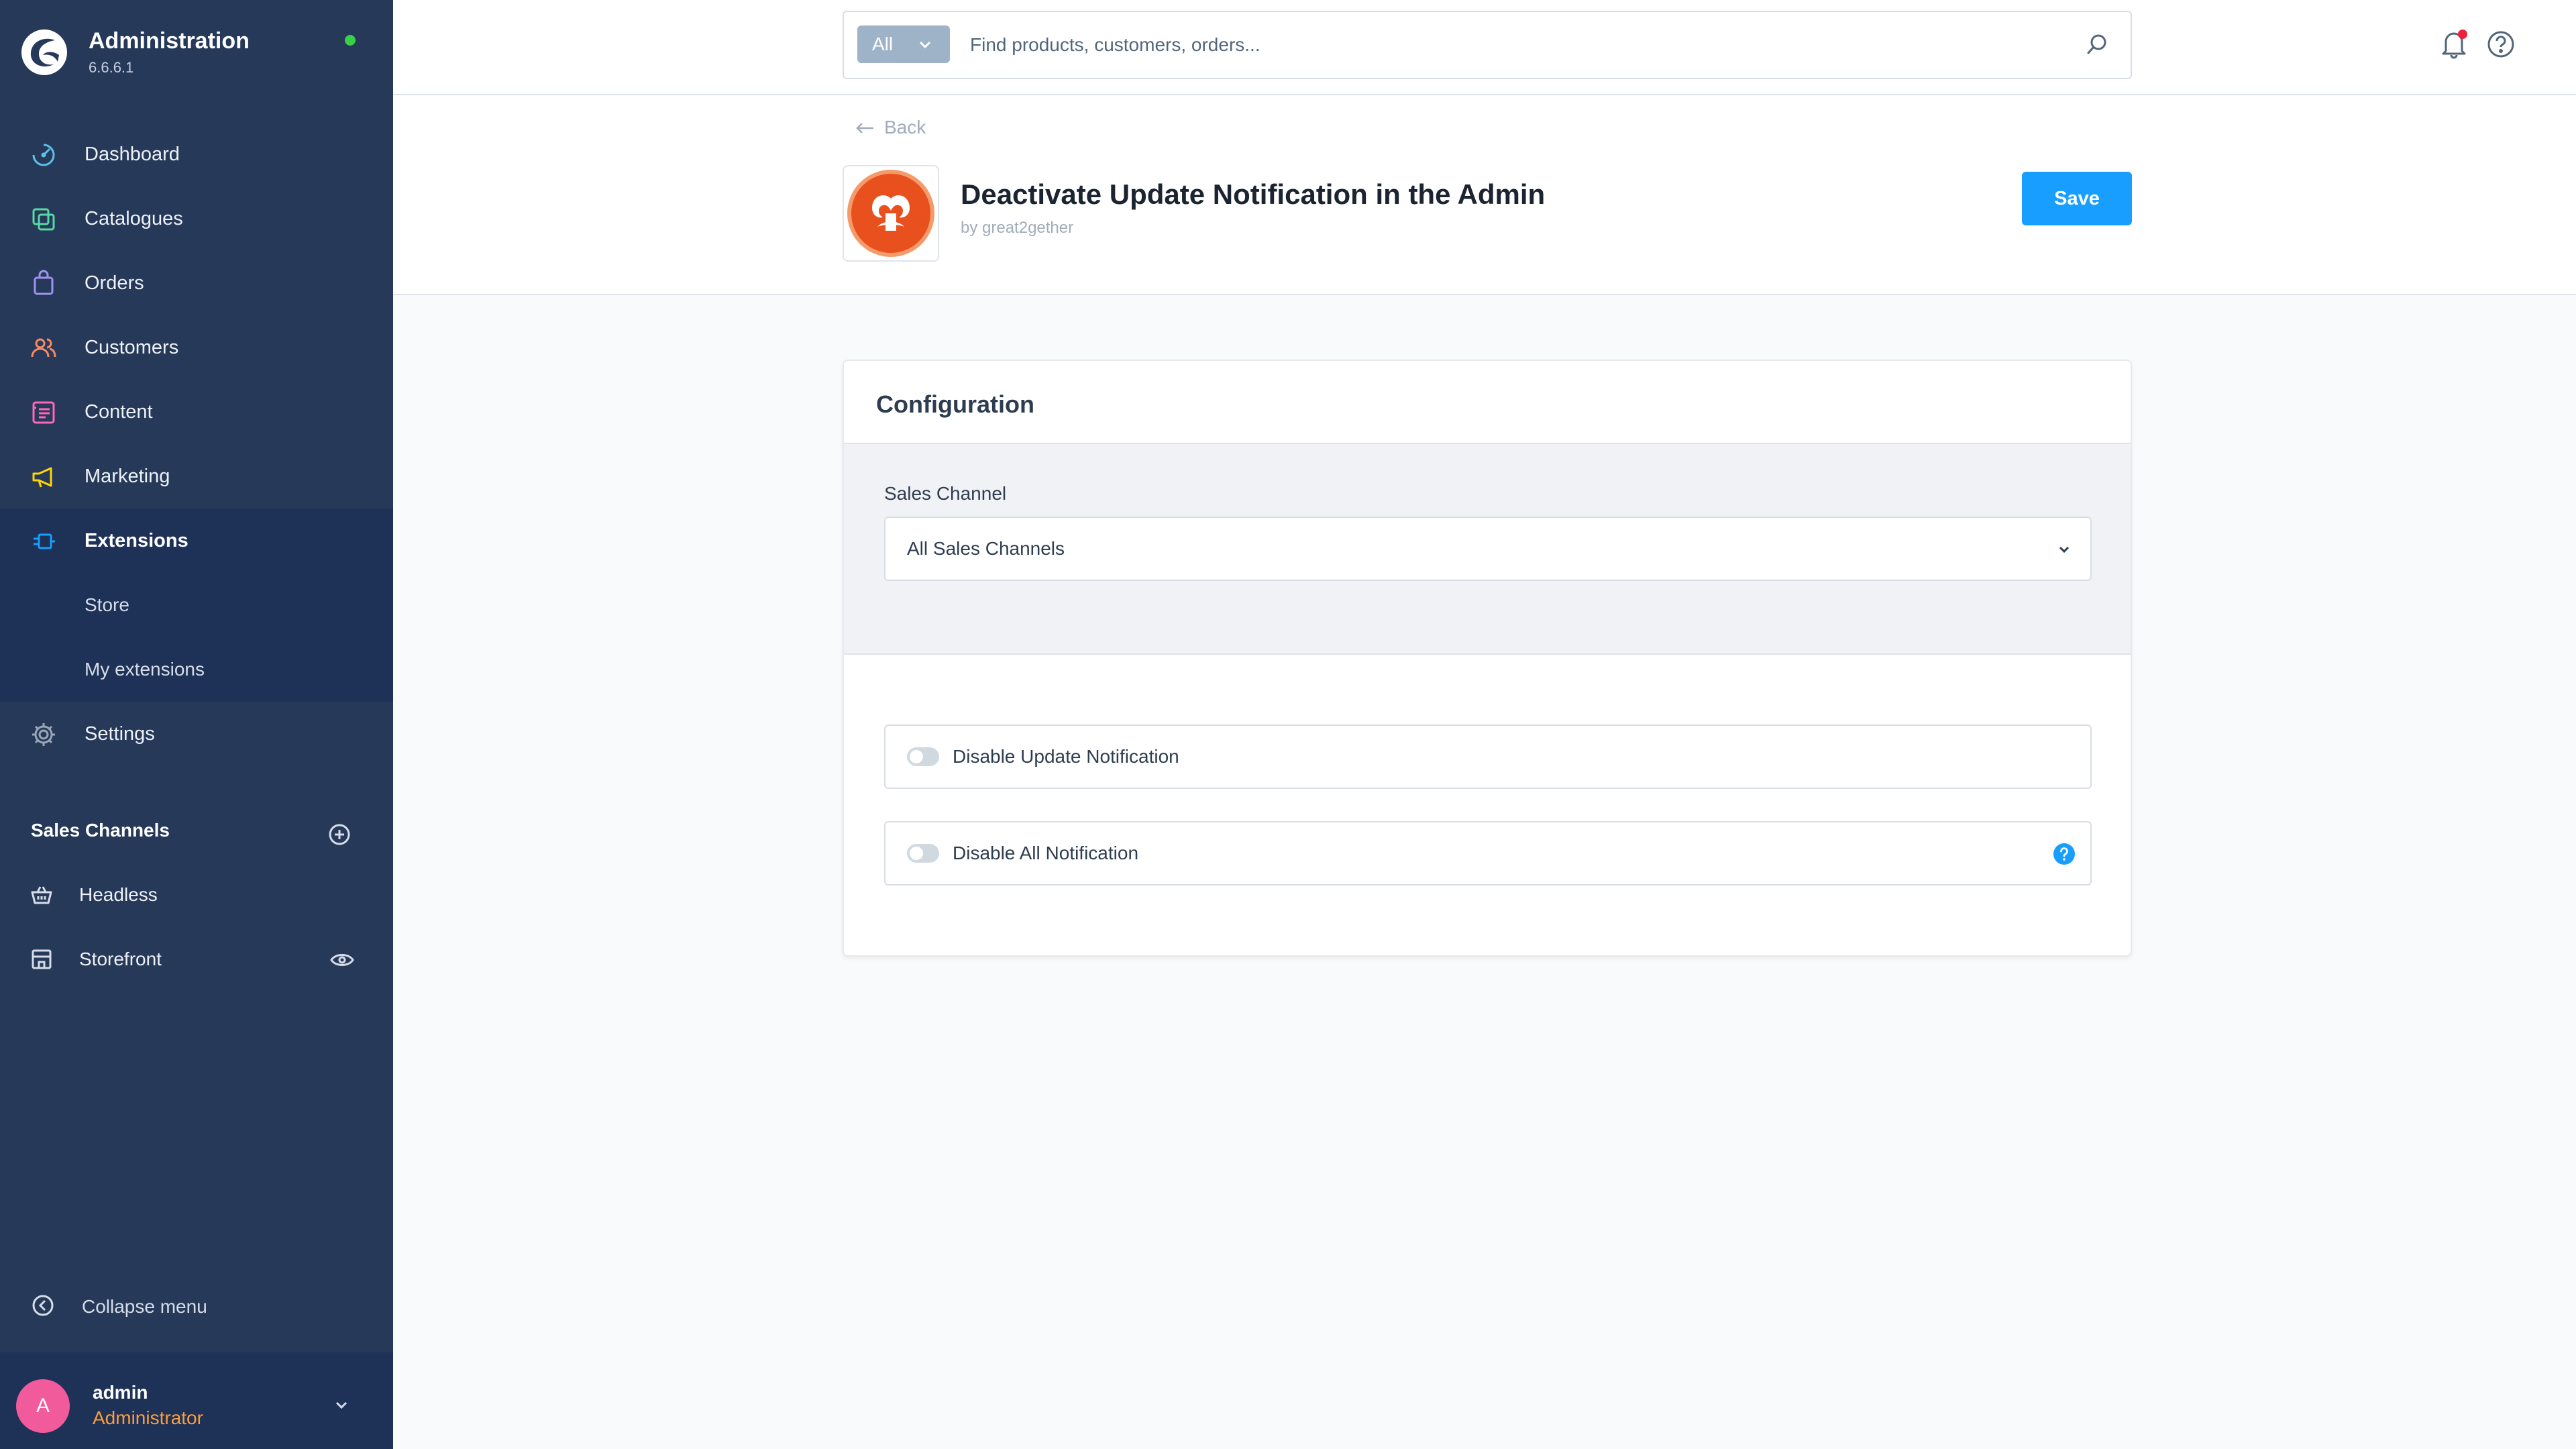 This screenshot has height=1449, width=2576. I want to click on sidebar-item-settings: Settings, so click(196, 734).